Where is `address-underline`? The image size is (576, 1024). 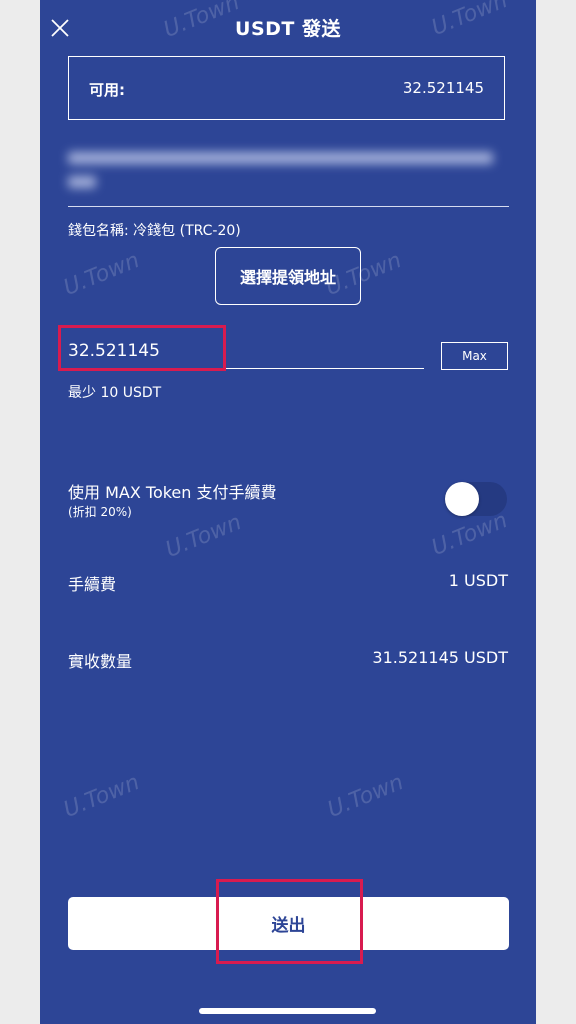 address-underline is located at coordinates (288, 206).